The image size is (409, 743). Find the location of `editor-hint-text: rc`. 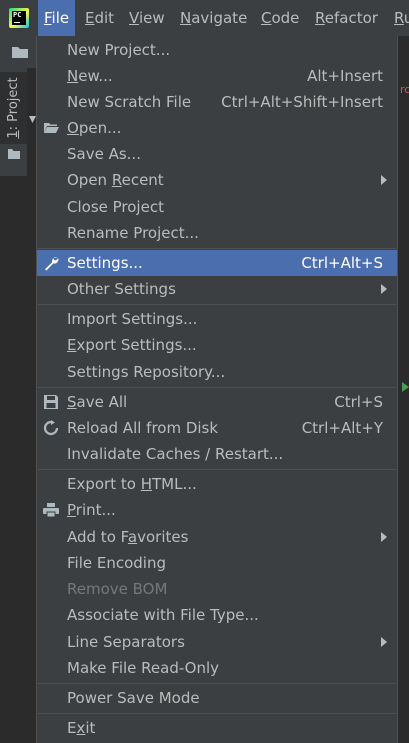

editor-hint-text: rc is located at coordinates (404, 89).